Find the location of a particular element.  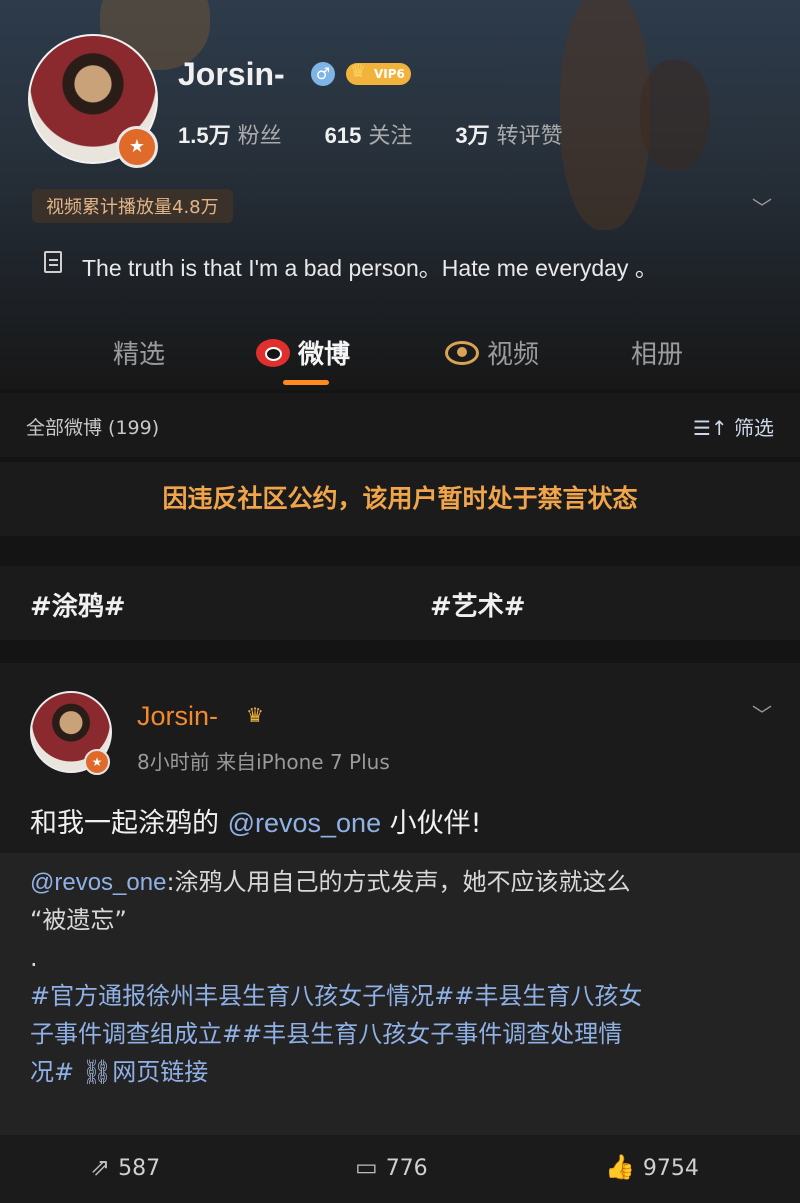

link-icon: ⛓ is located at coordinates (97, 1072).